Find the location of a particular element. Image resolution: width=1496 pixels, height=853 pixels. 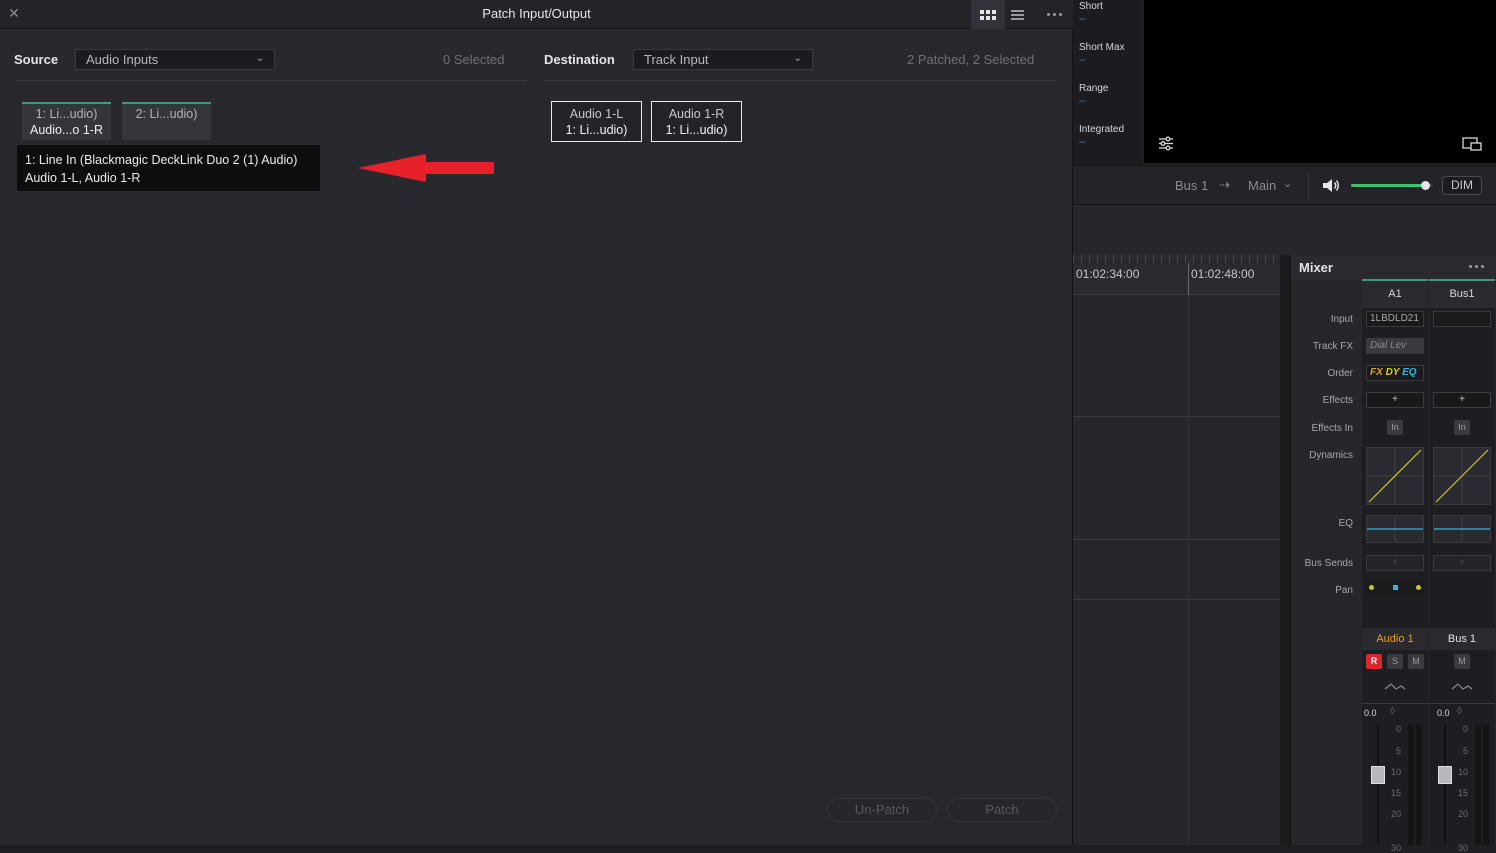

short-max-value: -- is located at coordinates (1082, 60).